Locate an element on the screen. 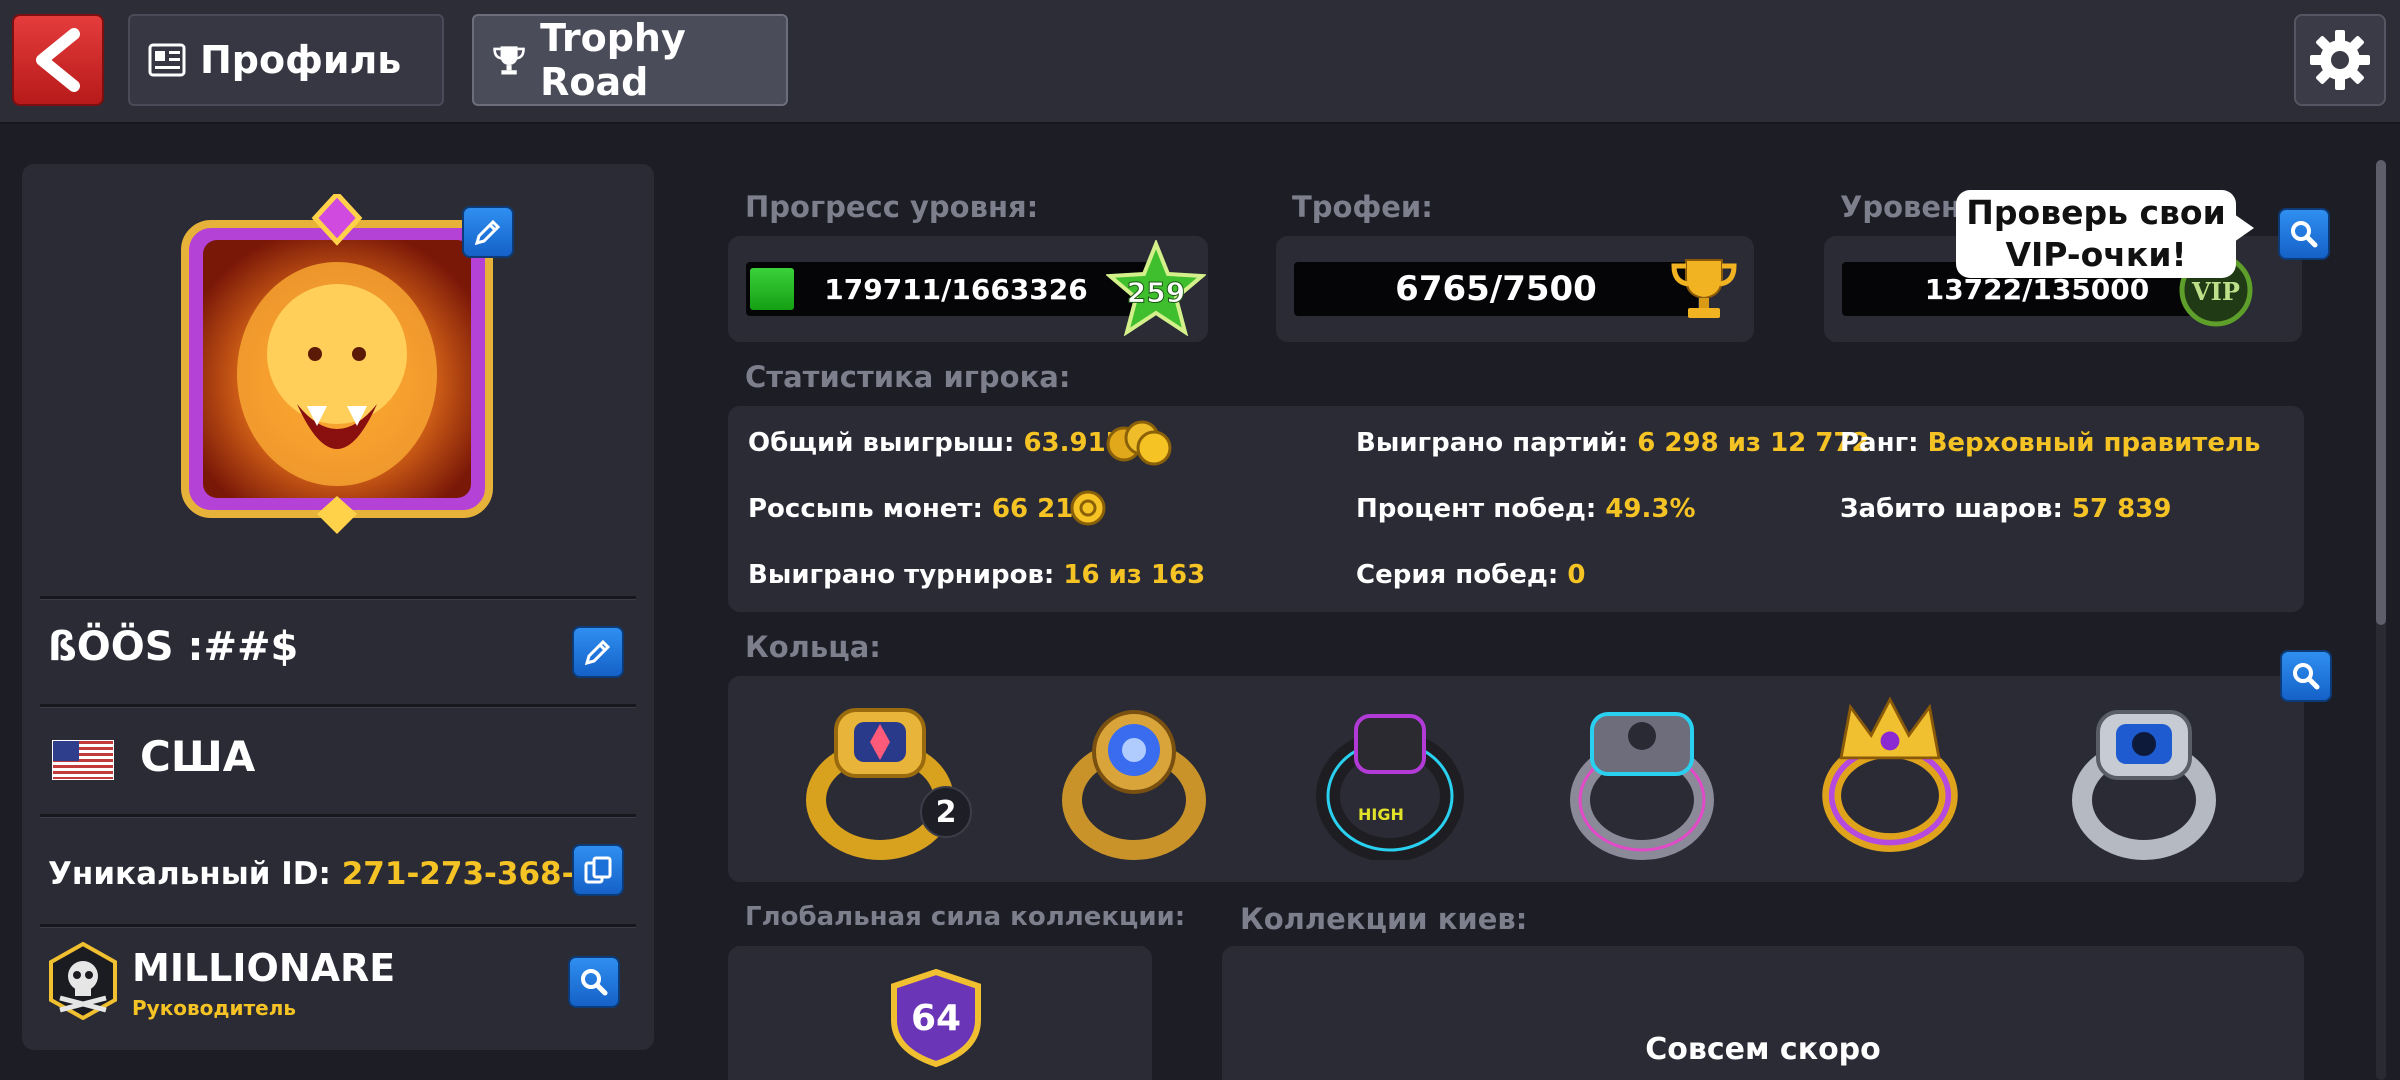 The width and height of the screenshot is (2400, 1080). stat-label: Серия побед: is located at coordinates (1462, 575).